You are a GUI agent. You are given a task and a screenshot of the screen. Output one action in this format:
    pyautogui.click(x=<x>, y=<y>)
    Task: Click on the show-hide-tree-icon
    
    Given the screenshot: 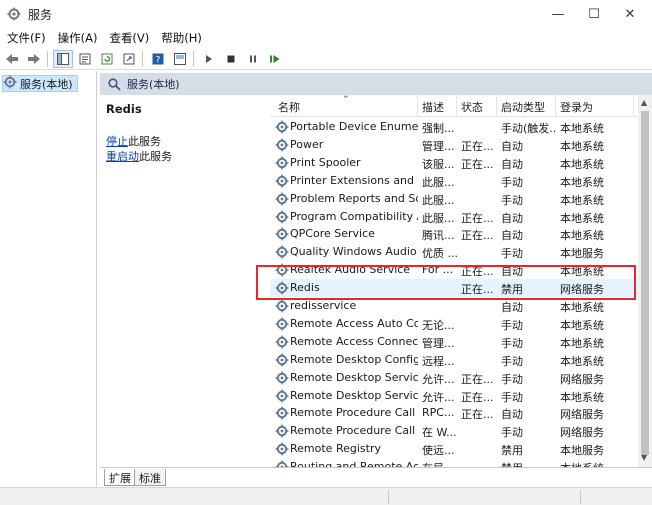 What is the action you would take?
    pyautogui.click(x=63, y=58)
    